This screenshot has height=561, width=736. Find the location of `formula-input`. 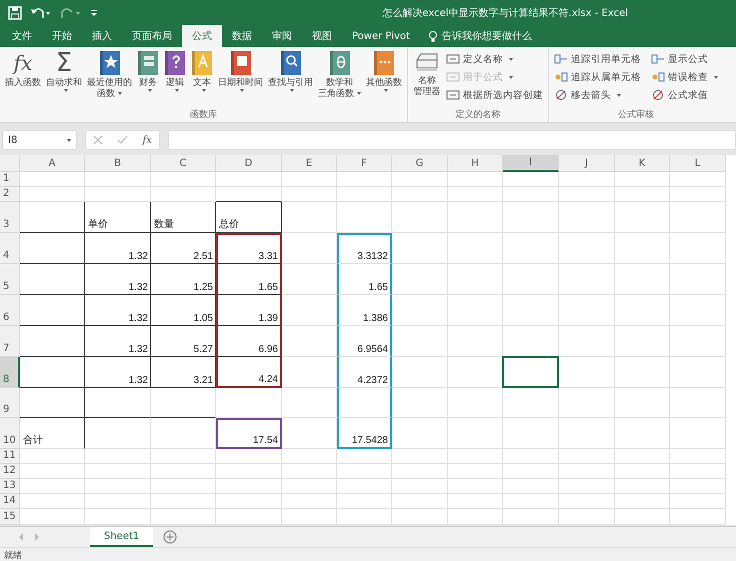

formula-input is located at coordinates (452, 140).